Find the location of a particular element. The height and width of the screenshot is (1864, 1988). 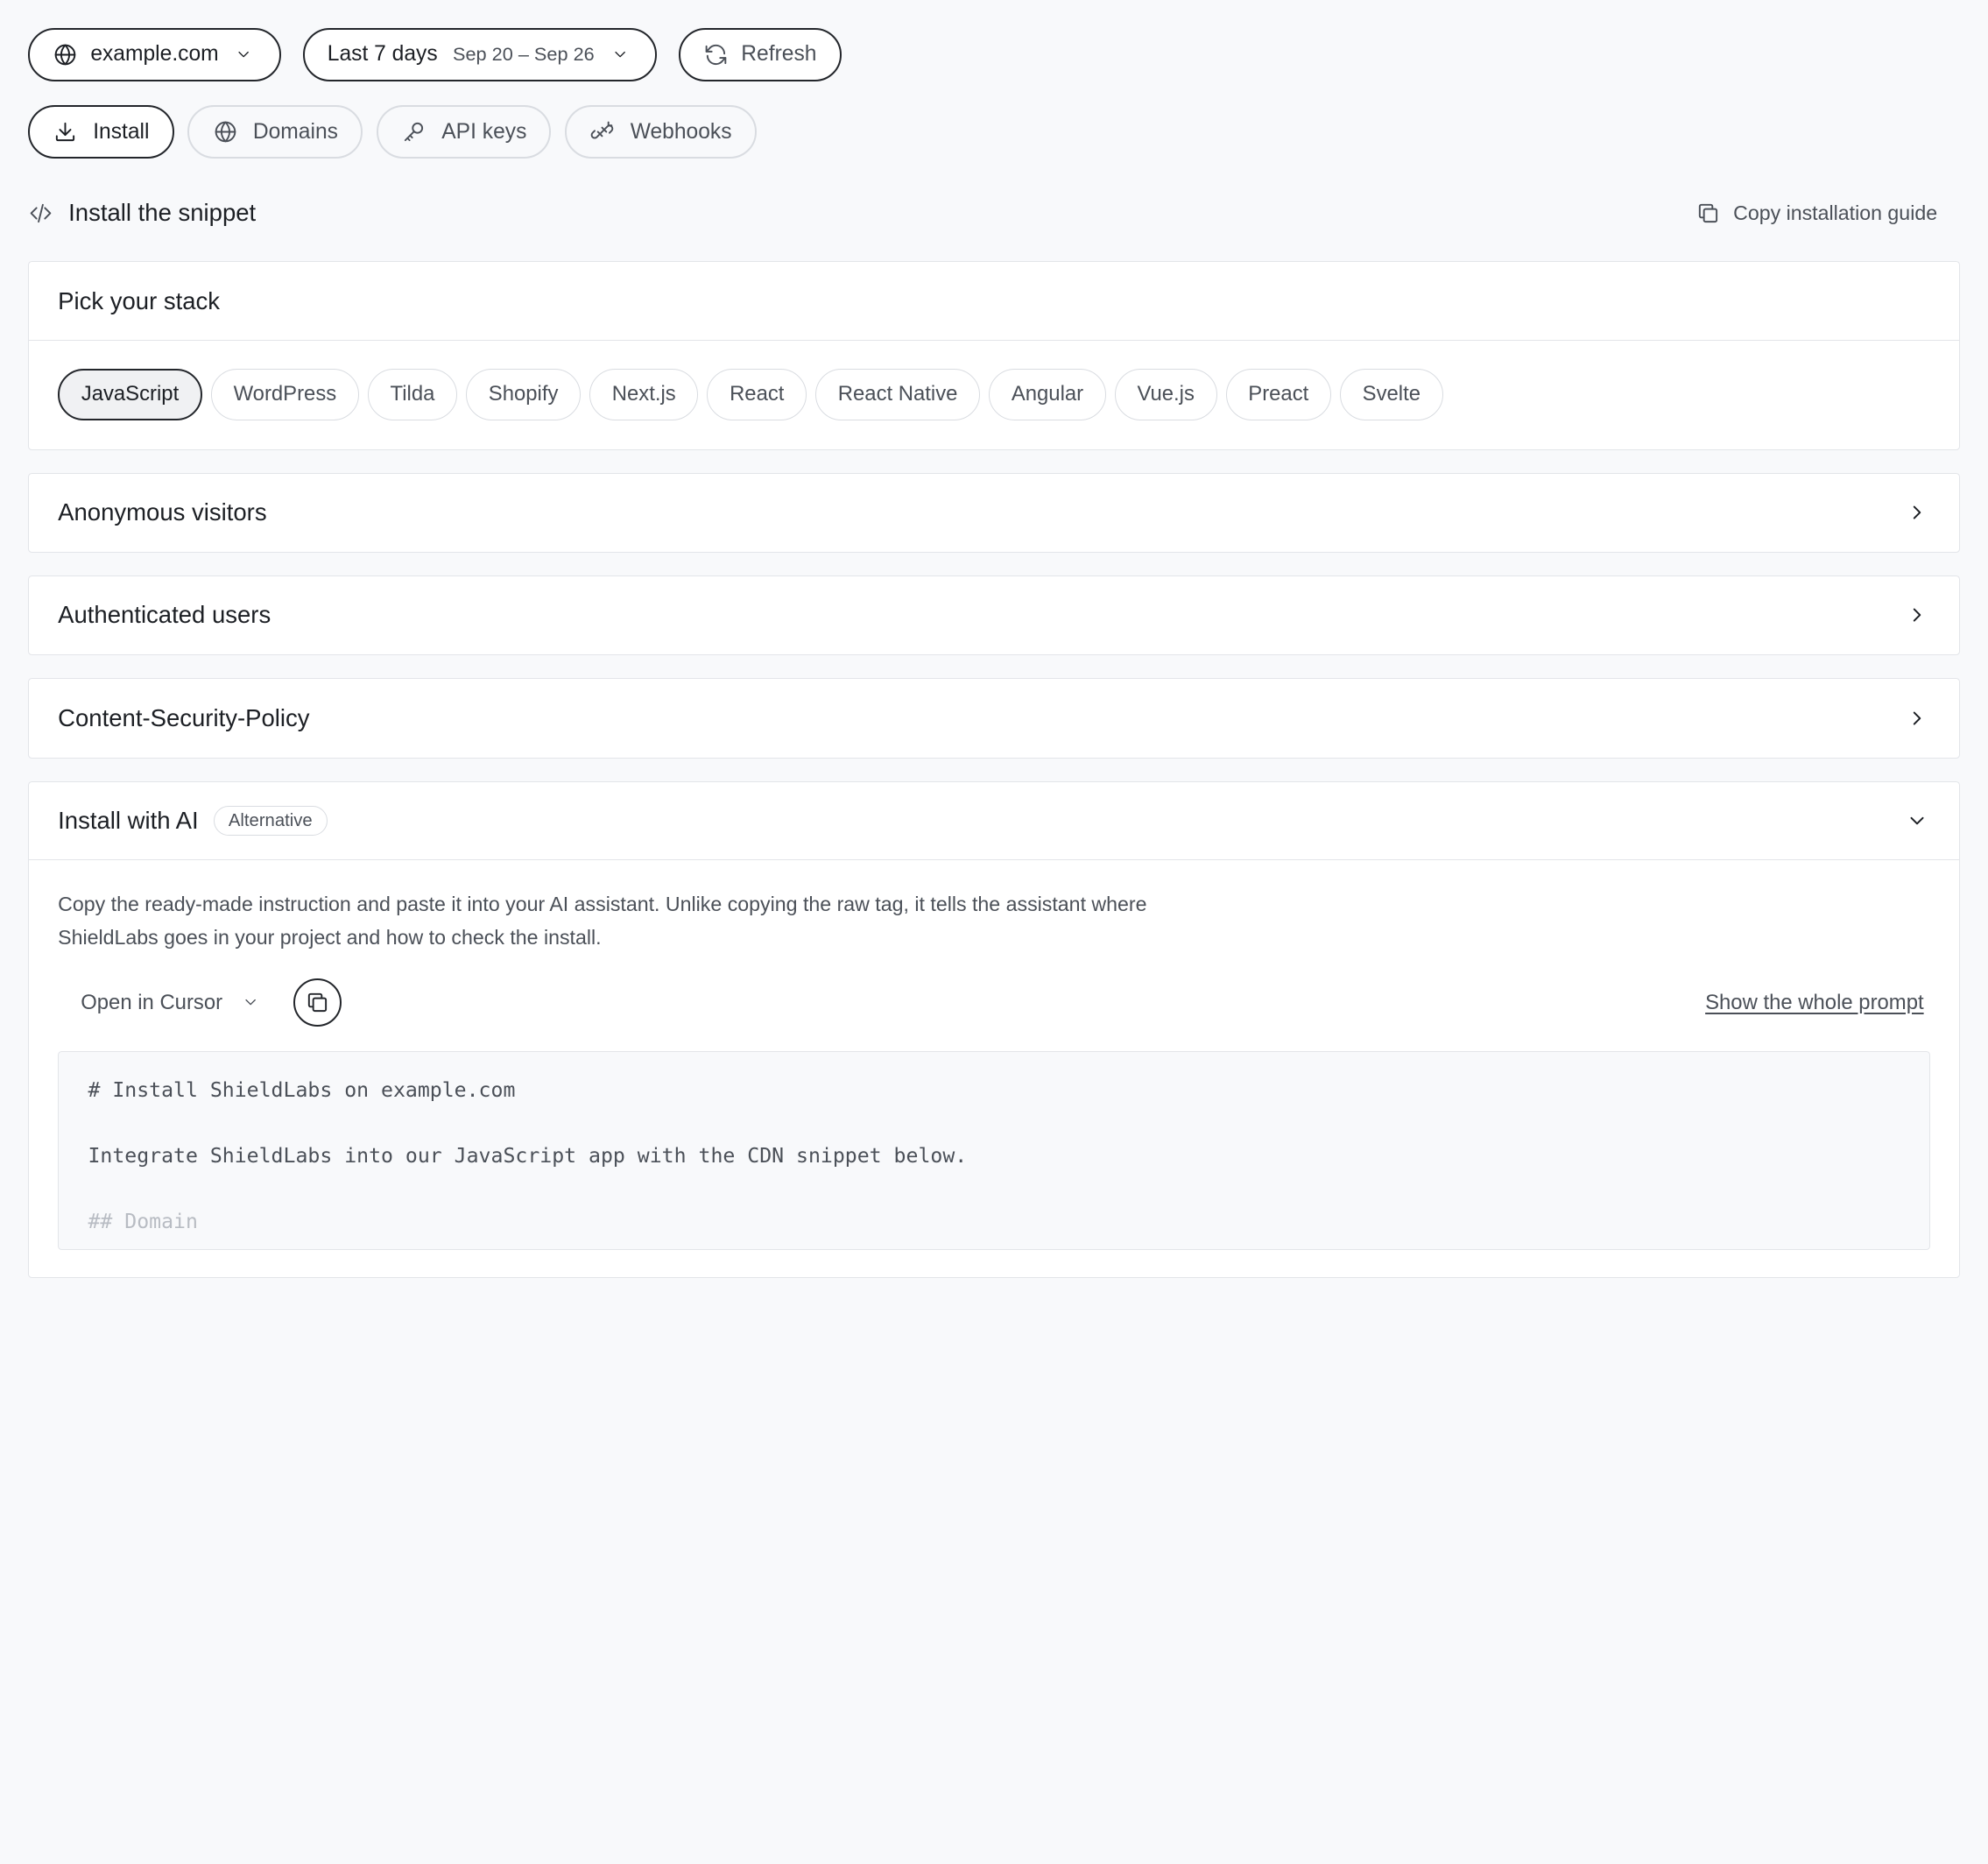

section-title-group: Install the snippet is located at coordinates (142, 213).